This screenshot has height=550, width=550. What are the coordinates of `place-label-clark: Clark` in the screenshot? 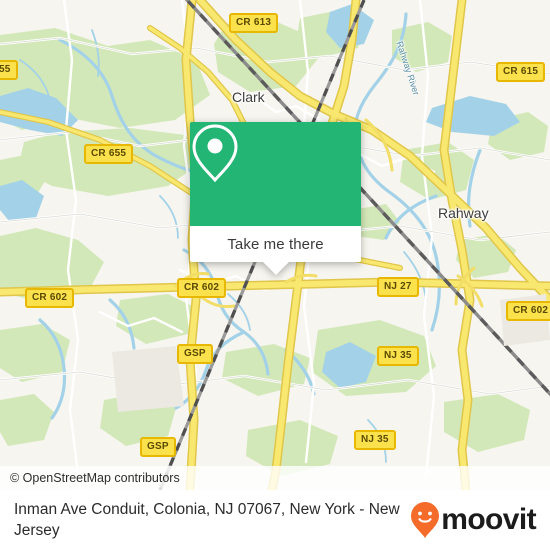 It's located at (248, 97).